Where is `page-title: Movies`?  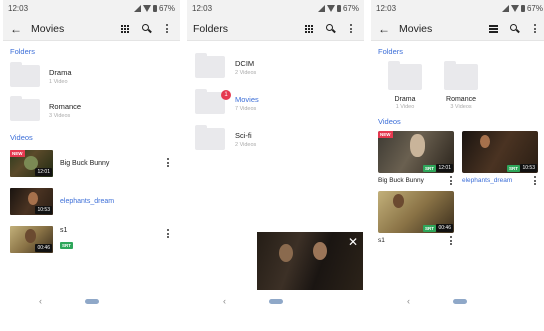
page-title: Movies is located at coordinates (48, 28).